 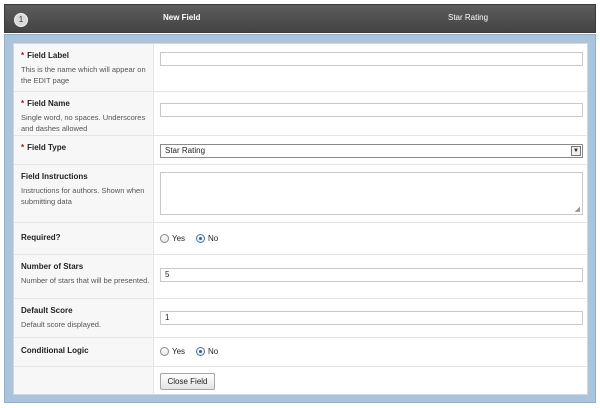 I want to click on field-type-label: * Field Type, so click(x=44, y=147).